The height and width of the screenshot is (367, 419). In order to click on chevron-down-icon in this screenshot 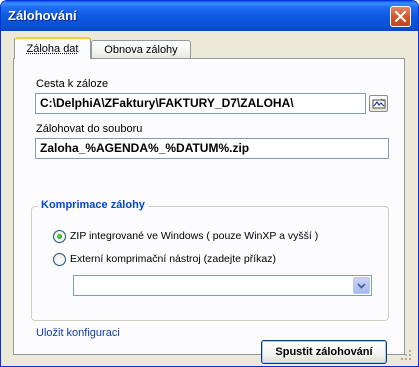, I will do `click(361, 286)`.